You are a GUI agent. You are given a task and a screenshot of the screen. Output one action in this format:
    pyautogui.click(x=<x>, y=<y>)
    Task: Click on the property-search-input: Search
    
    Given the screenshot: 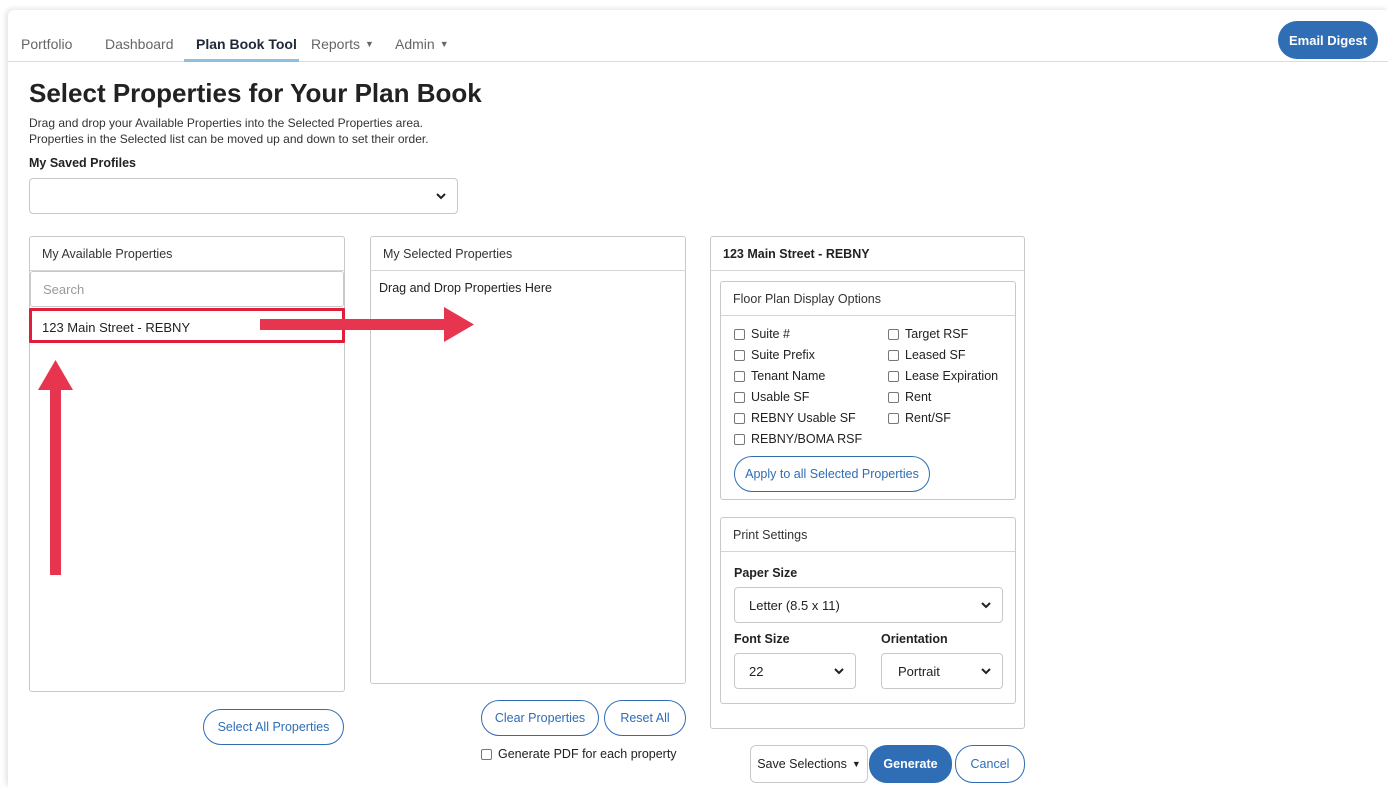 What is the action you would take?
    pyautogui.click(x=187, y=289)
    